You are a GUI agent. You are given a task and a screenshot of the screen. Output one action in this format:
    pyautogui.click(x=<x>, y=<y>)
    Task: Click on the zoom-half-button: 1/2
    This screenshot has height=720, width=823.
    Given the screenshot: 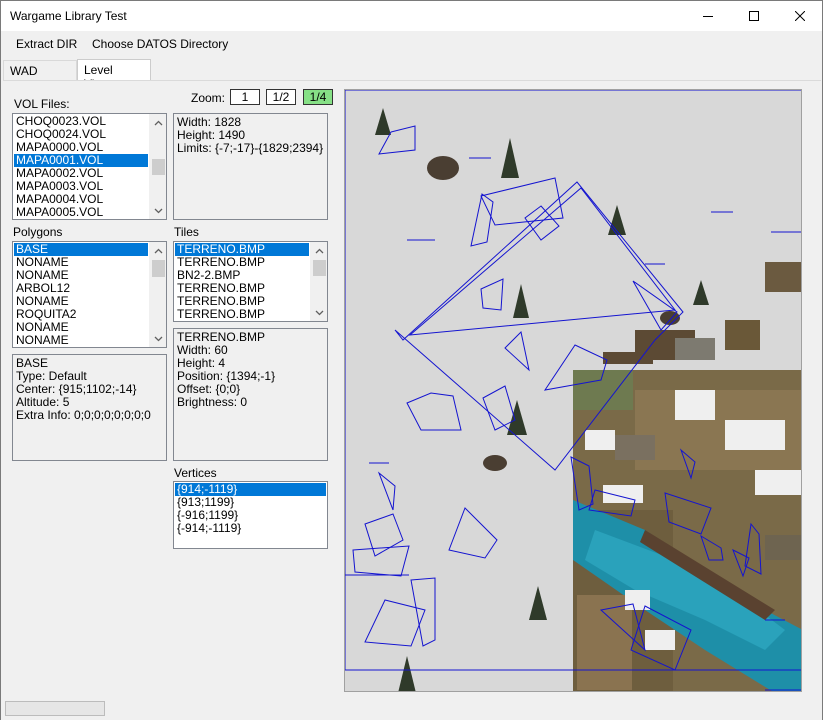 What is the action you would take?
    pyautogui.click(x=281, y=97)
    